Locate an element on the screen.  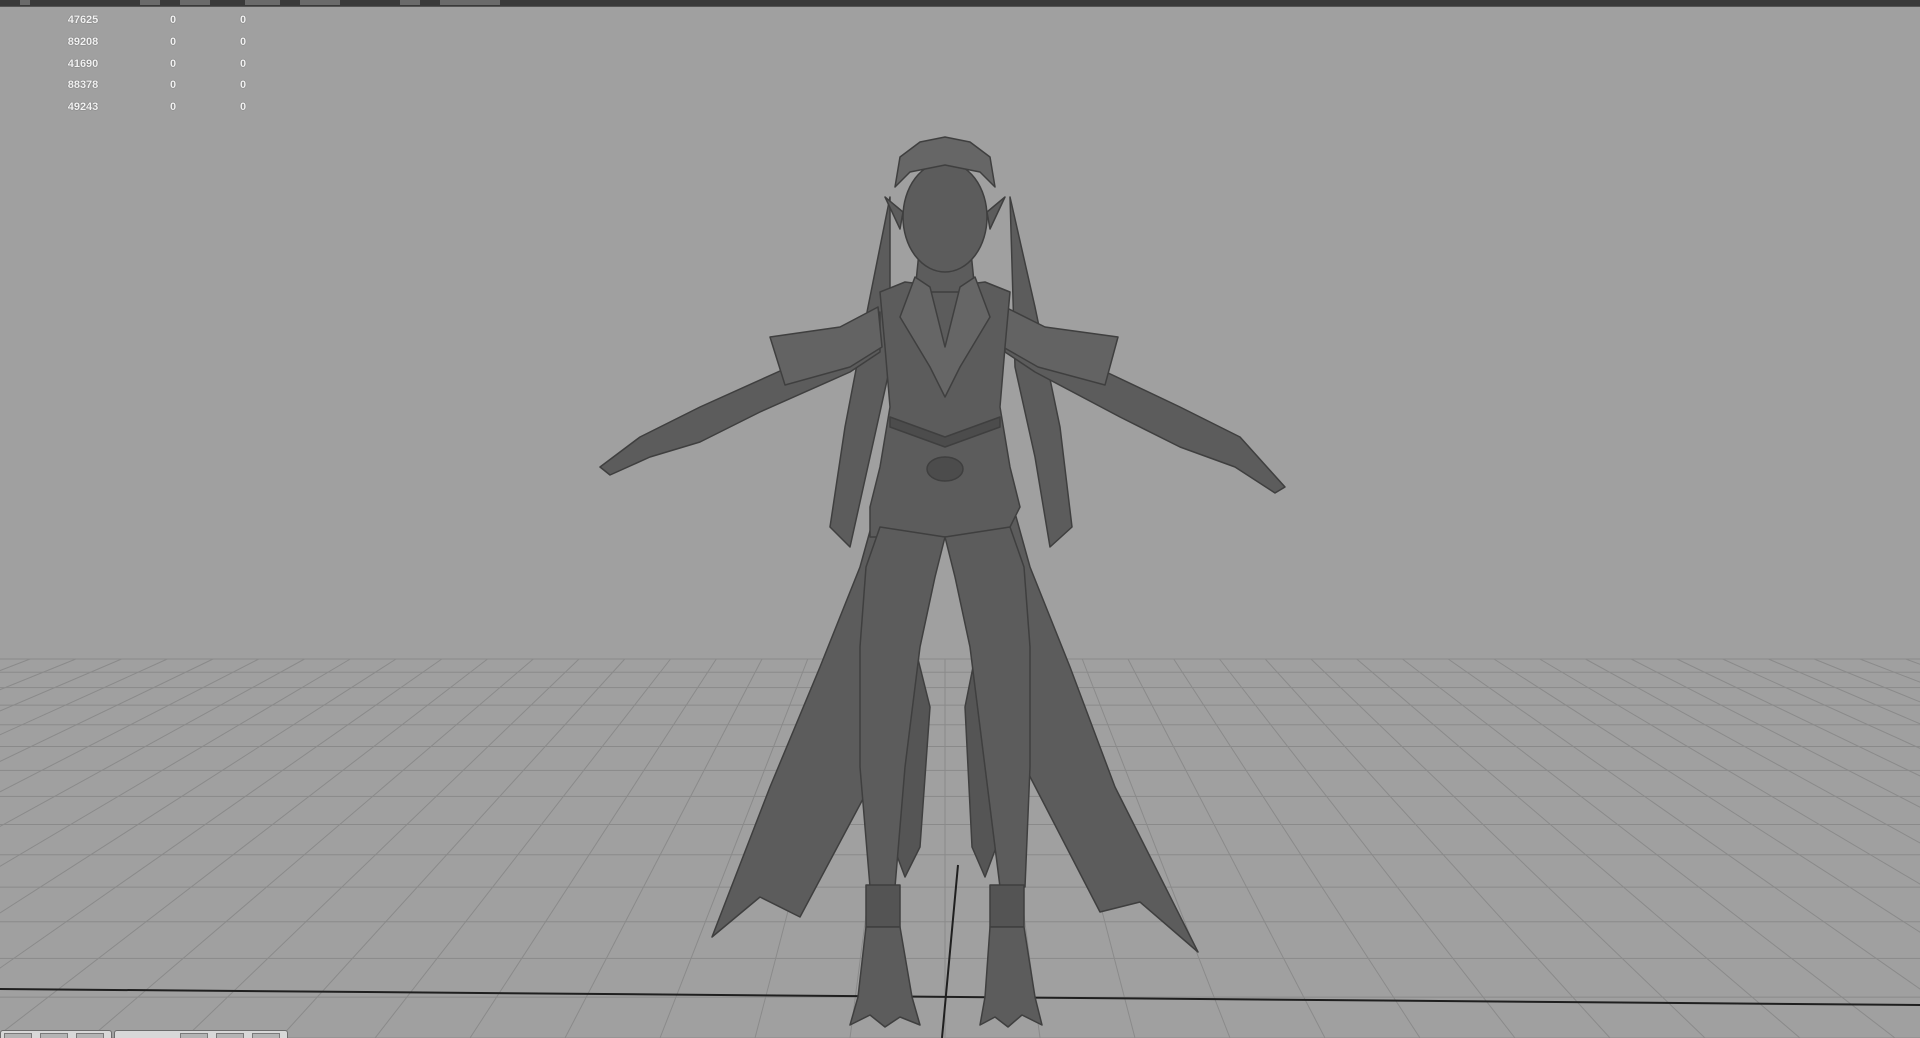
shelf-bar is located at coordinates (150, 1034).